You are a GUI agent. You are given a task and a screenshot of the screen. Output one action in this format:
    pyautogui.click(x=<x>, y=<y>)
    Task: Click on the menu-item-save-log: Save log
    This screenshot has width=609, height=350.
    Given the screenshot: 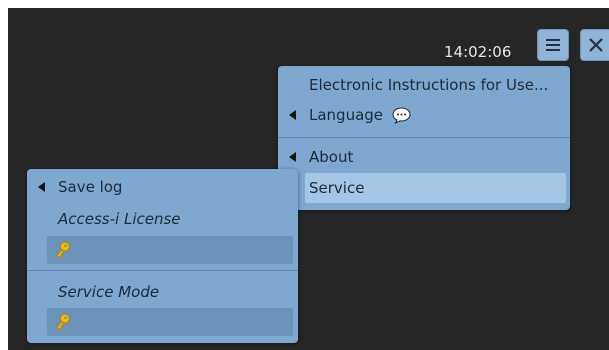 What is the action you would take?
    pyautogui.click(x=162, y=187)
    